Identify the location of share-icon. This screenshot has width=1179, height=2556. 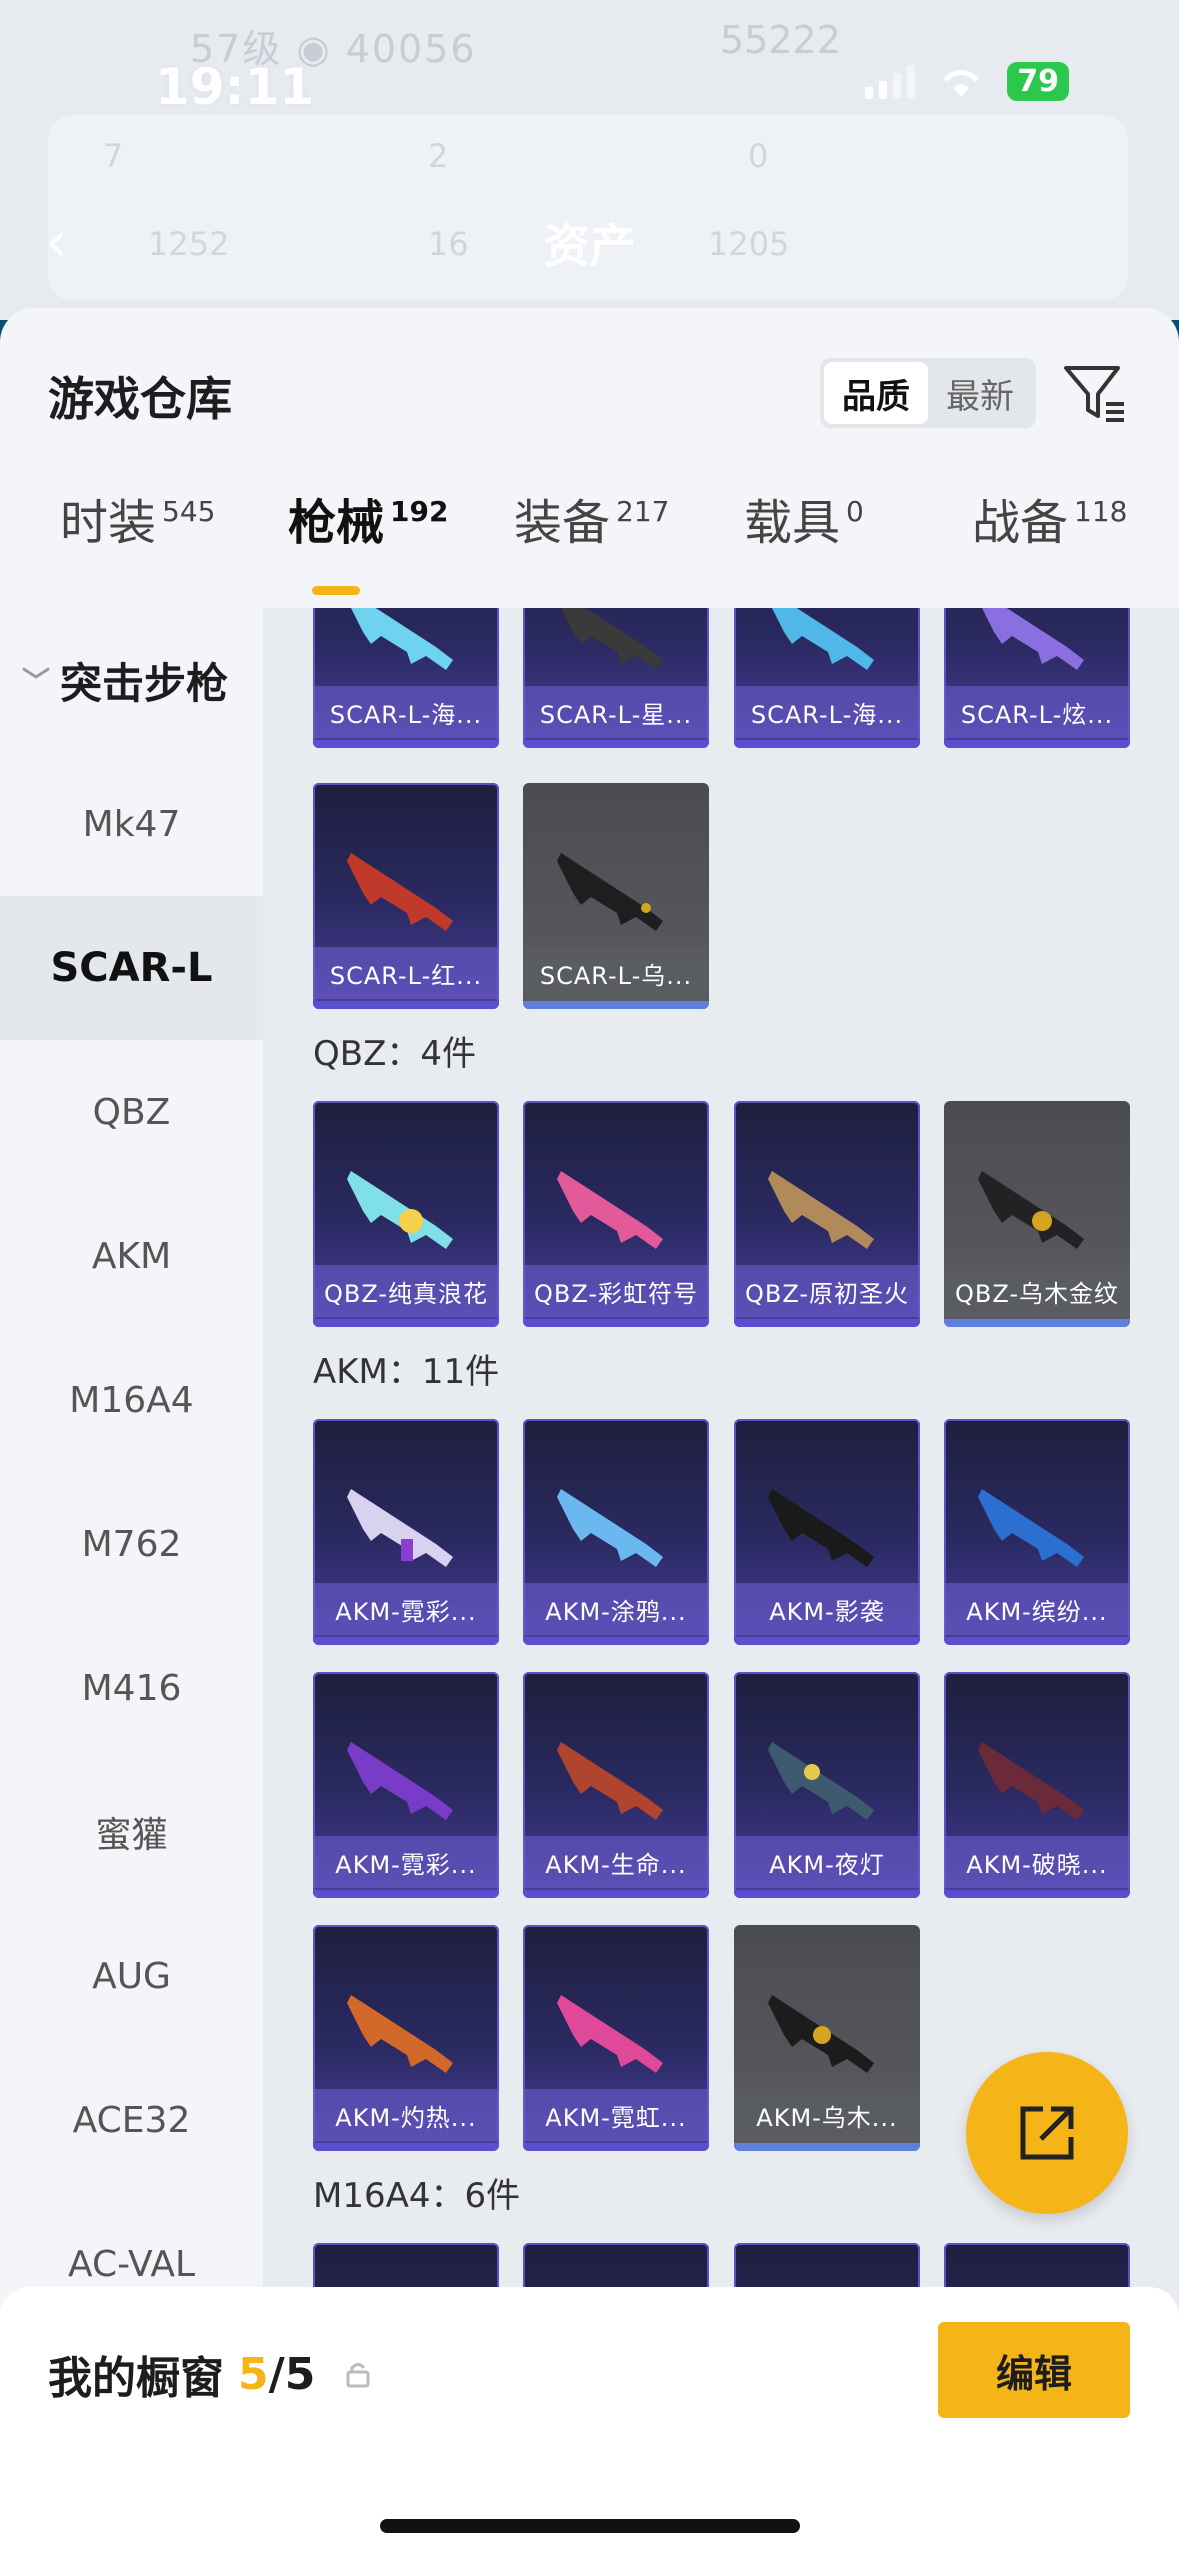
(1047, 2133).